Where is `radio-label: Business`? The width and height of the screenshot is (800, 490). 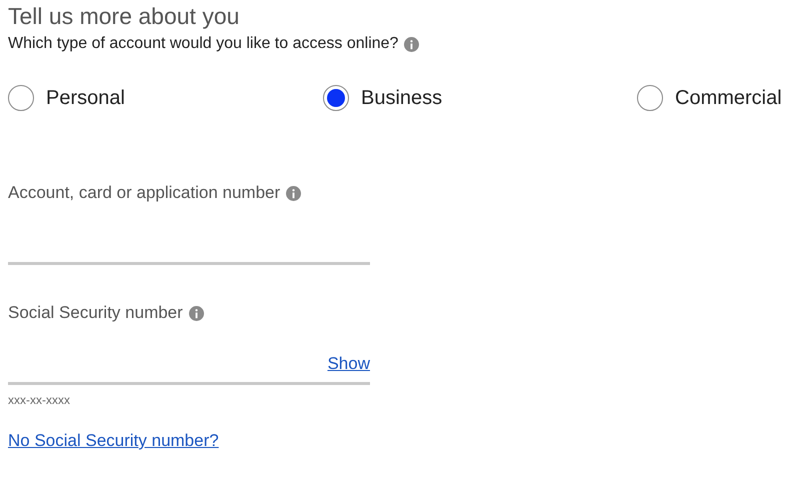
radio-label: Business is located at coordinates (401, 98).